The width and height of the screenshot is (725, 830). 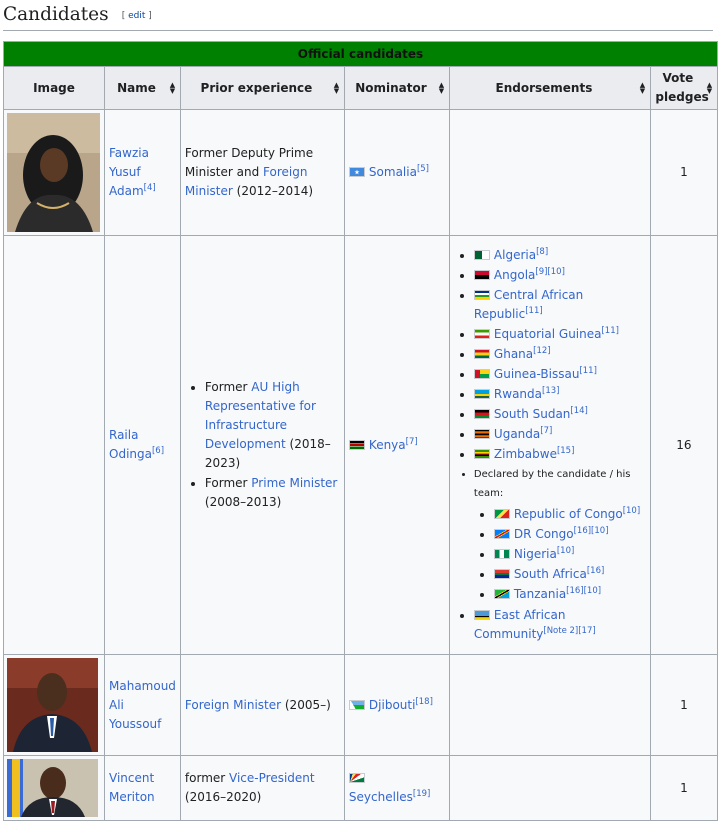 I want to click on citation-link: [5], so click(x=423, y=169).